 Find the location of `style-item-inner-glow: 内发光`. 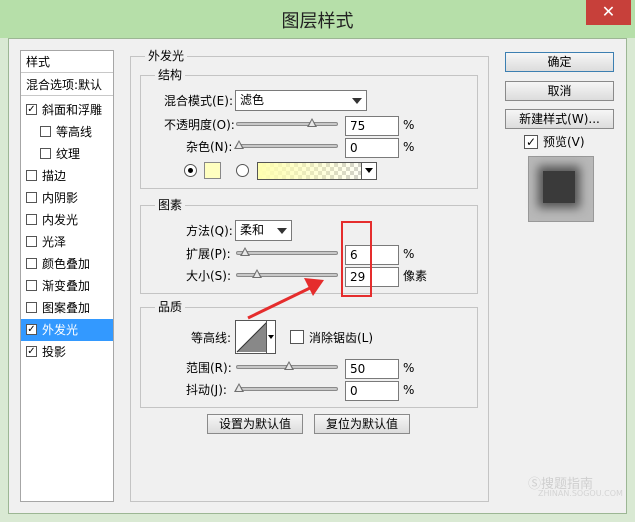

style-item-inner-glow: 内发光 is located at coordinates (67, 220).